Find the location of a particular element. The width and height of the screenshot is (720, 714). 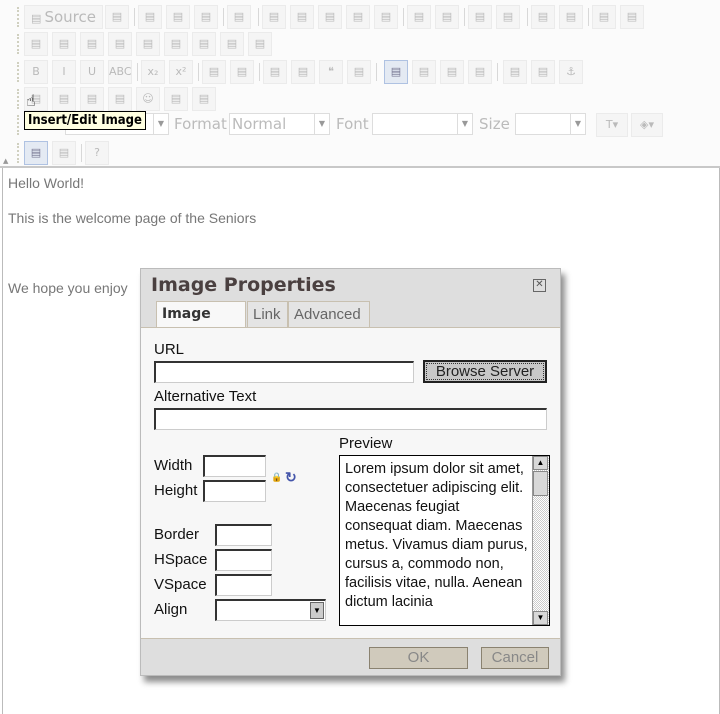

paste-word-button: ▤ is located at coordinates (386, 17).